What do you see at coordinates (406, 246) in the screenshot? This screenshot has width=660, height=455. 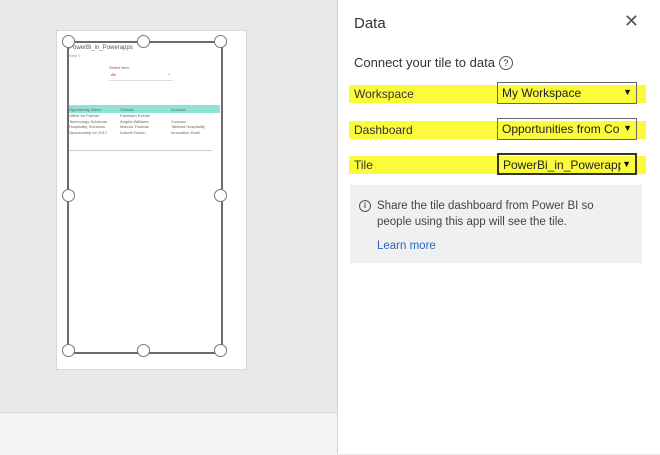 I see `learn-more-link: Learn more` at bounding box center [406, 246].